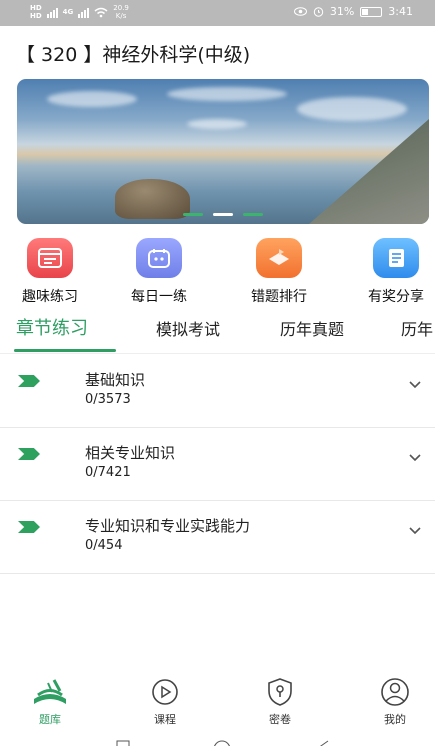  I want to click on battery-percent: 31%, so click(342, 11).